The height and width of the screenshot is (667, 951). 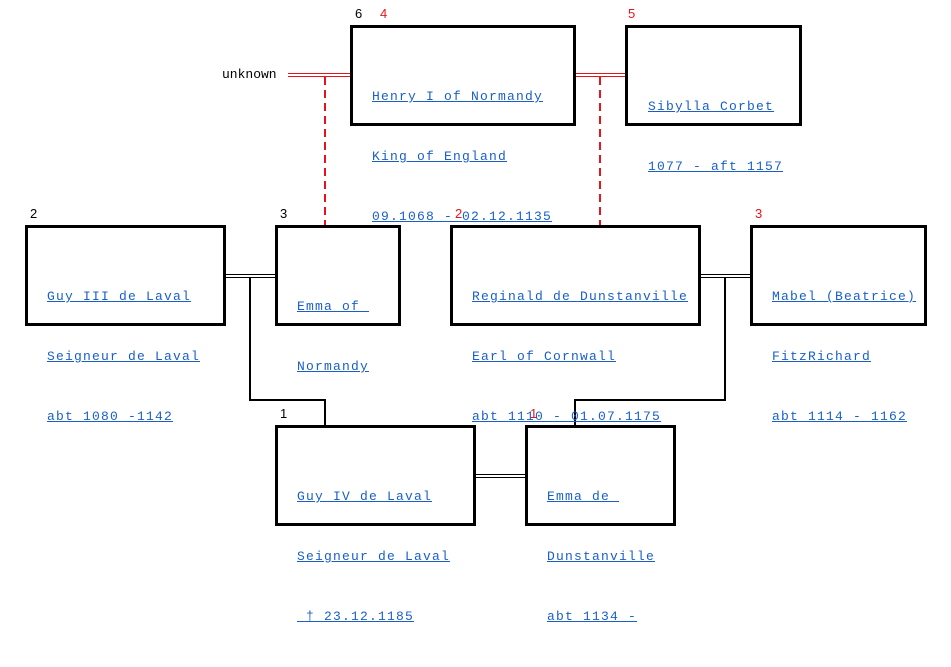 What do you see at coordinates (384, 13) in the screenshot?
I see `generation-number: 4` at bounding box center [384, 13].